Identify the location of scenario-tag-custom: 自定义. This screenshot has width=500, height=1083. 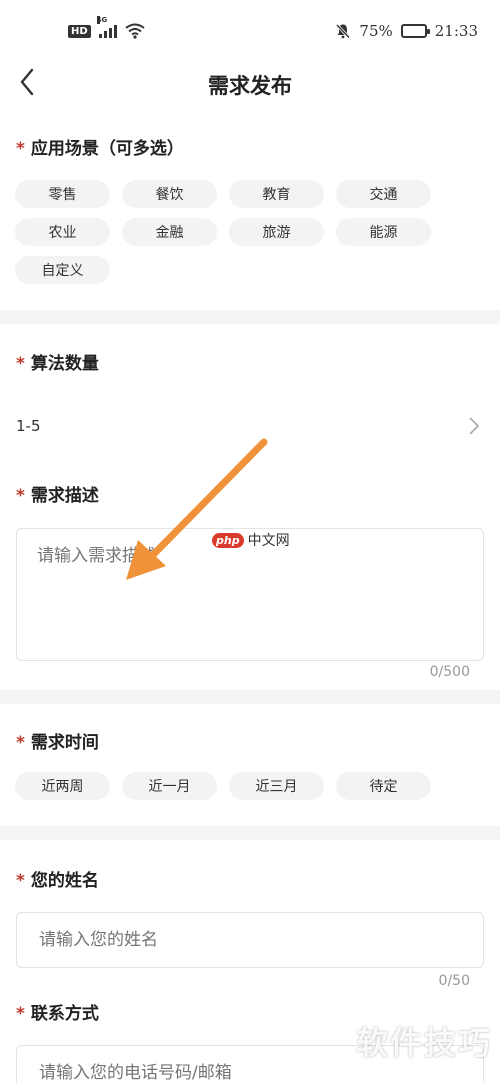
(62, 270).